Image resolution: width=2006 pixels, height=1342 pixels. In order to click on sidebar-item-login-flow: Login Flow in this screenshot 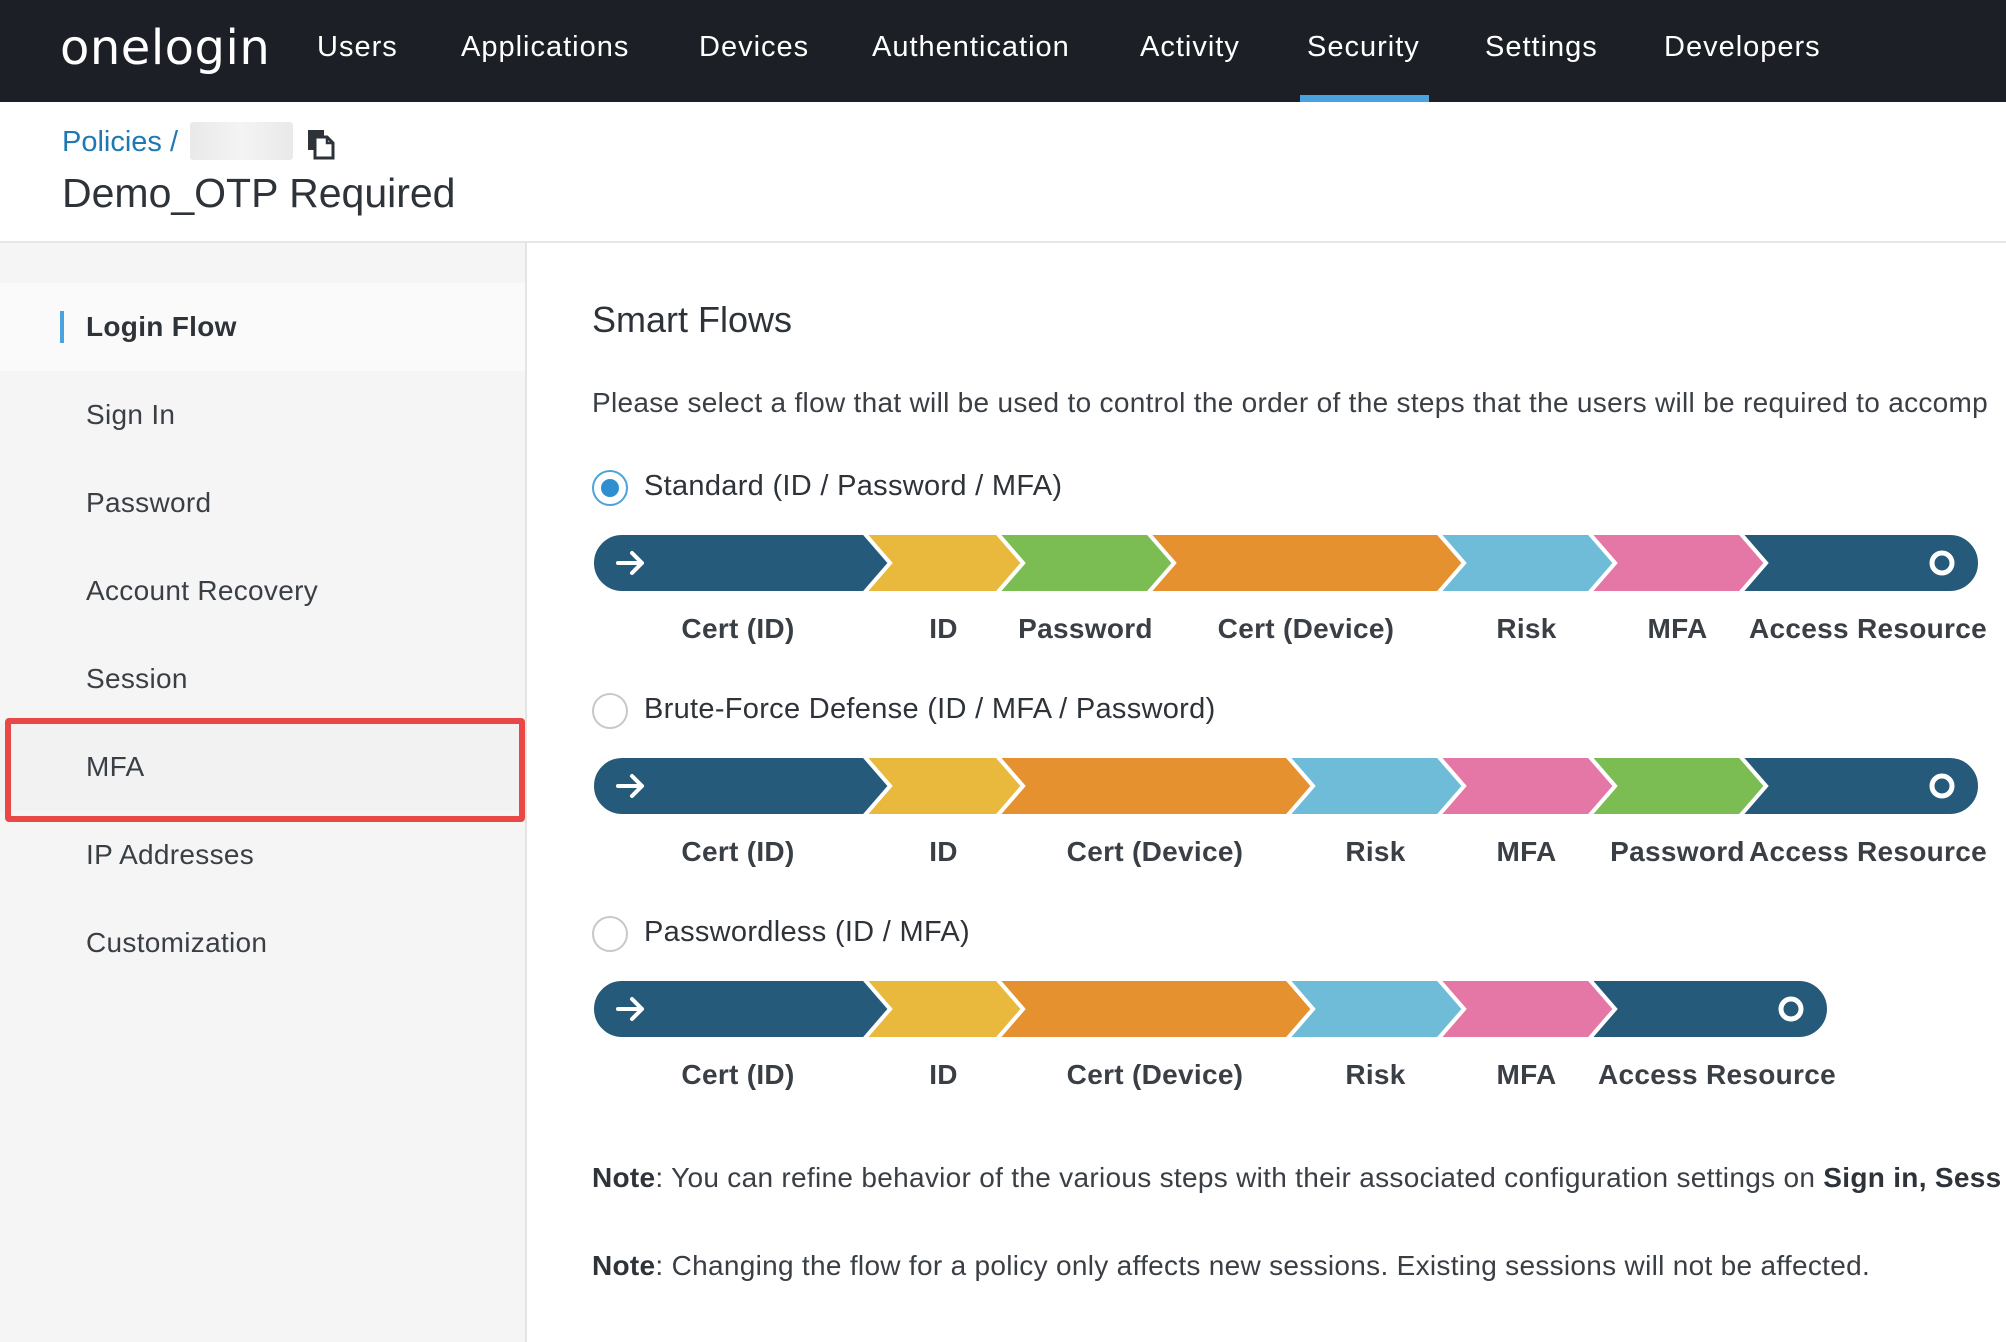, I will do `click(262, 327)`.